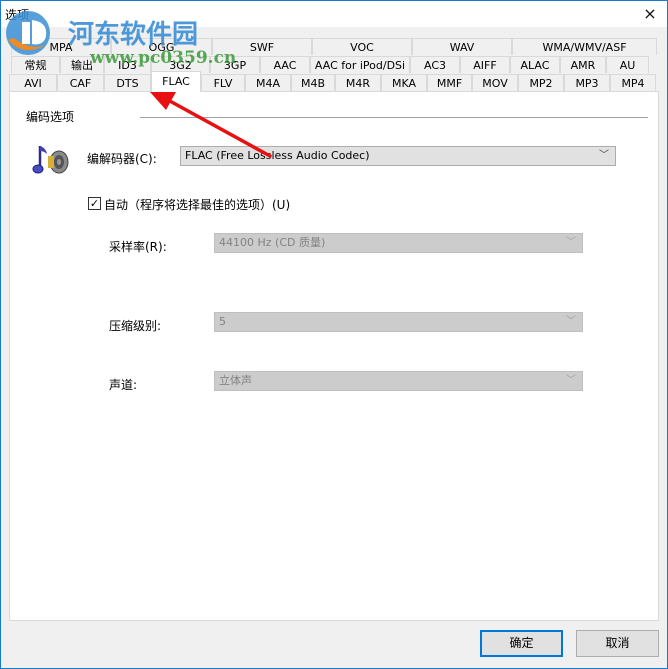  Describe the element at coordinates (161, 46) in the screenshot. I see `tab-ogg: OGG` at that location.